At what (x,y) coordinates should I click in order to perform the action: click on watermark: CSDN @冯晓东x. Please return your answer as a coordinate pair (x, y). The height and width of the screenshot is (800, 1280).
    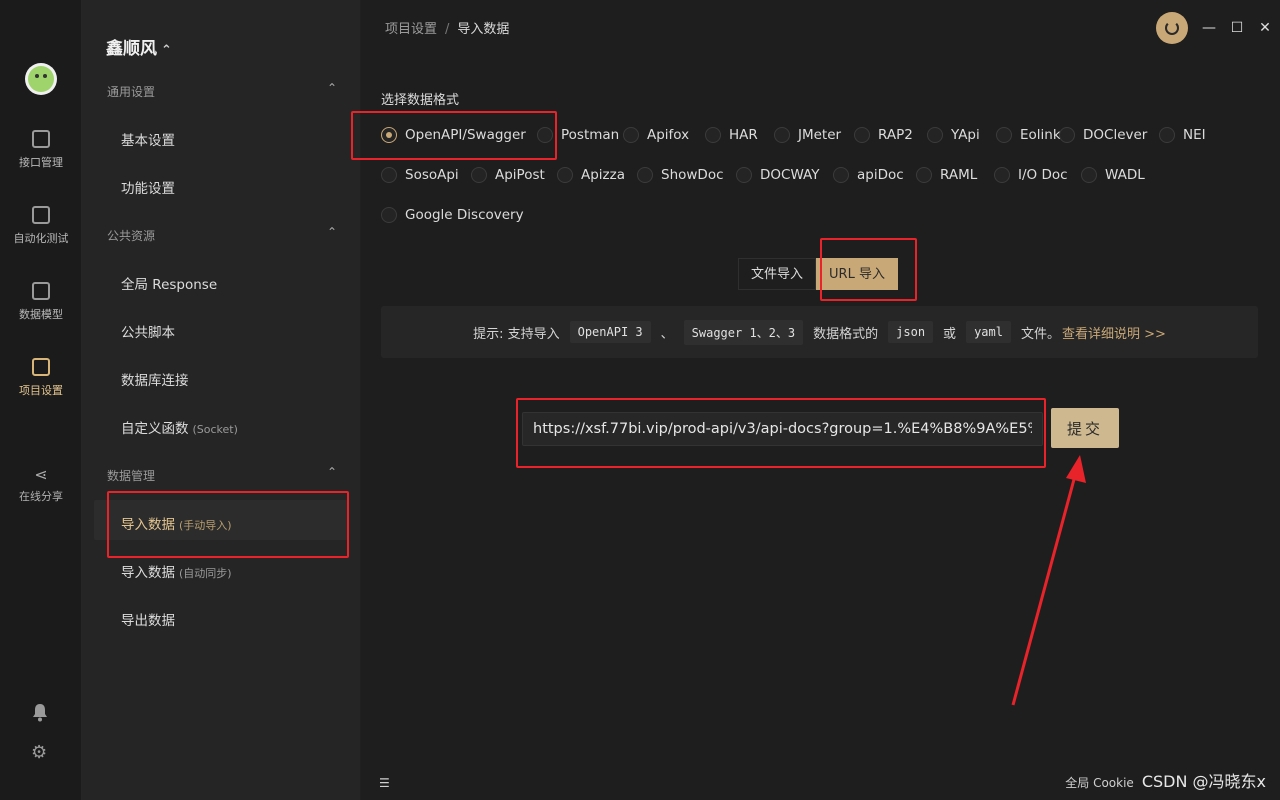
    Looking at the image, I should click on (1203, 781).